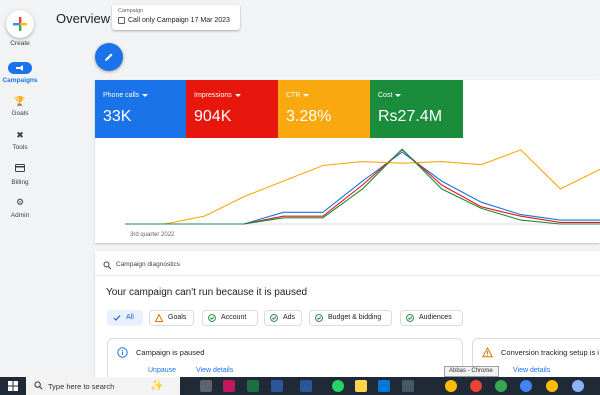  I want to click on issue-title: Conversion tracking setup is i, so click(550, 352).